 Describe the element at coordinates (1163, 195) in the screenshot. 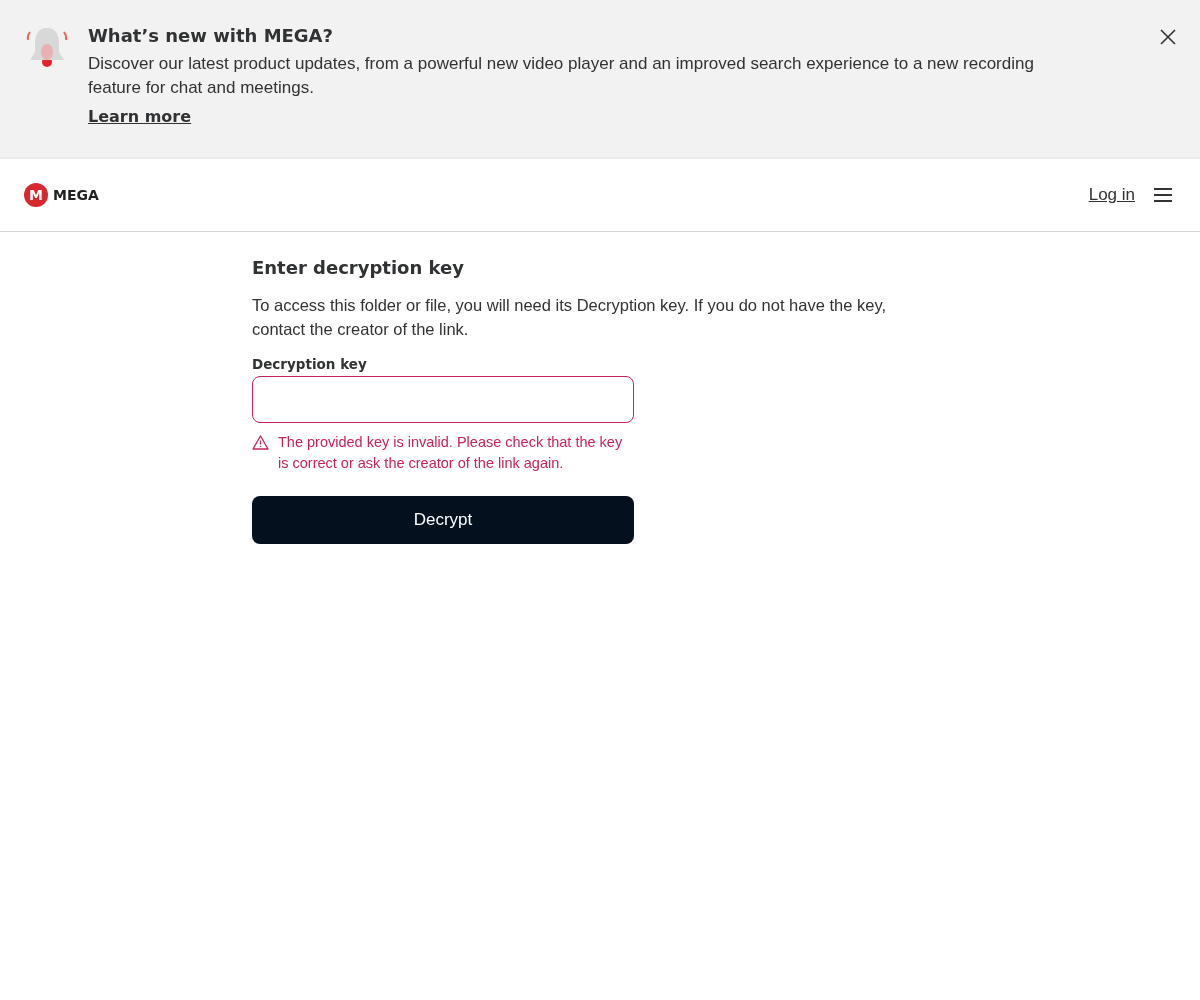

I see `menu-icon` at that location.